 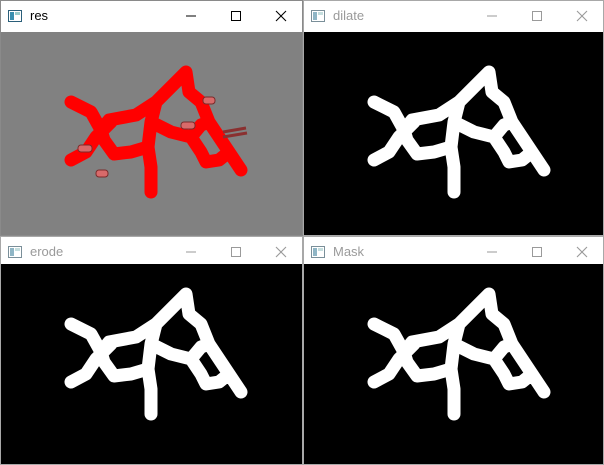 I want to click on title-bar: dilate, so click(x=453, y=16).